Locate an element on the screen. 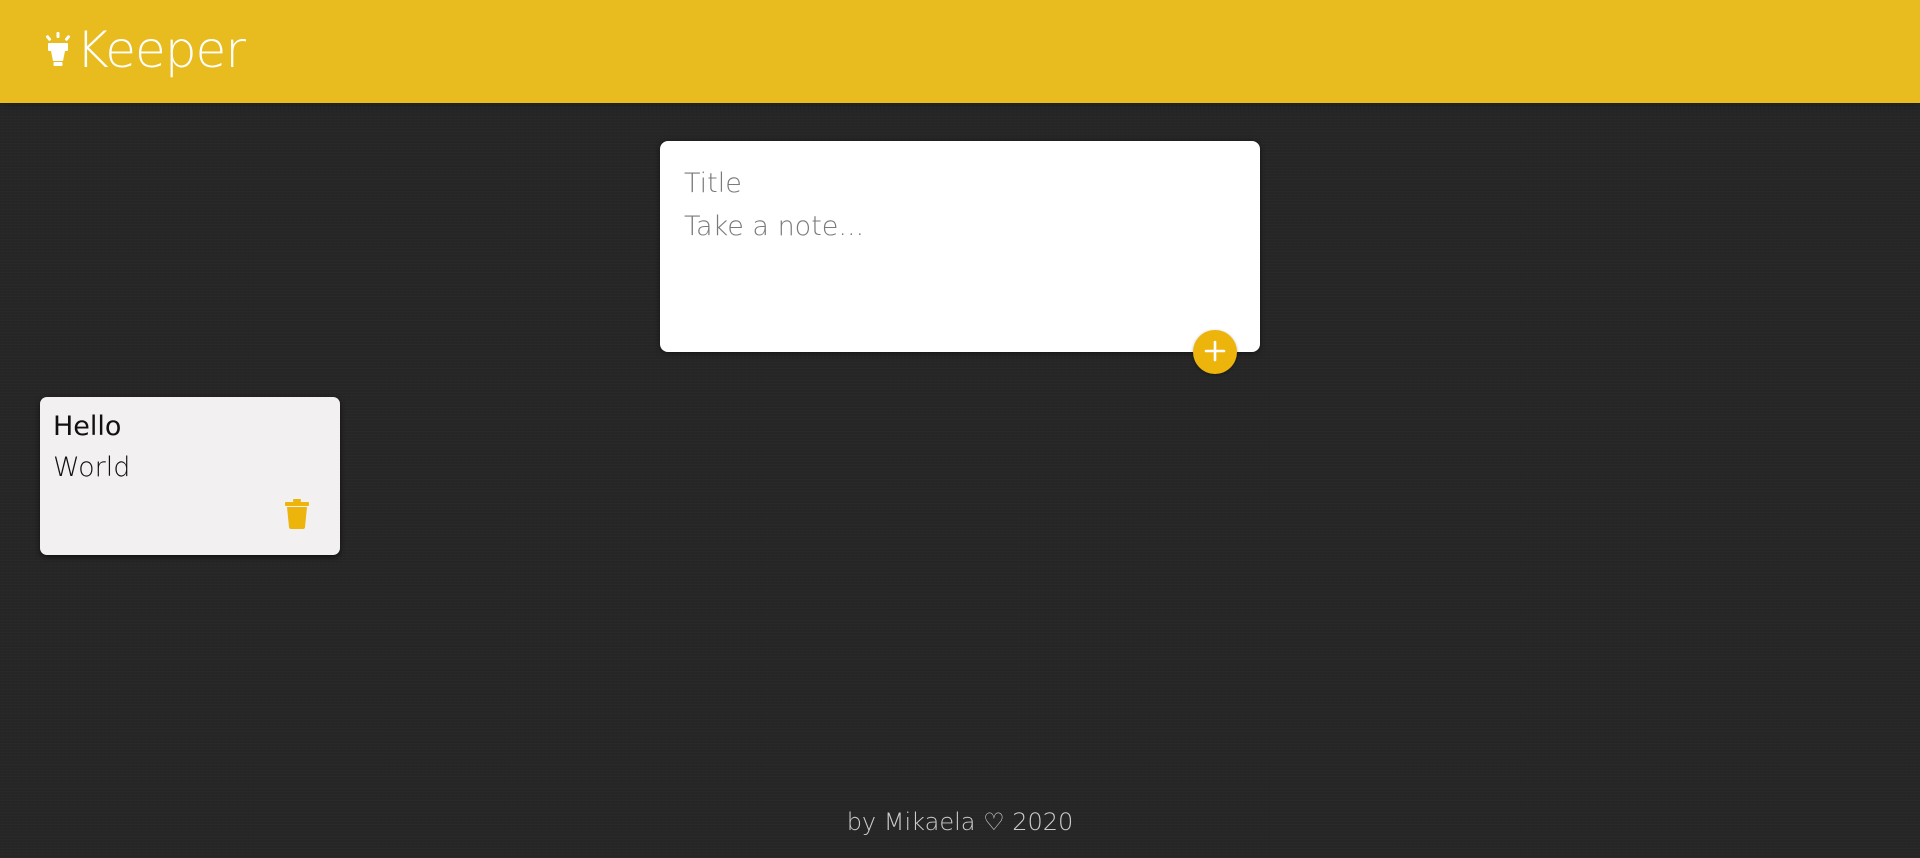  create-note-form is located at coordinates (960, 246).